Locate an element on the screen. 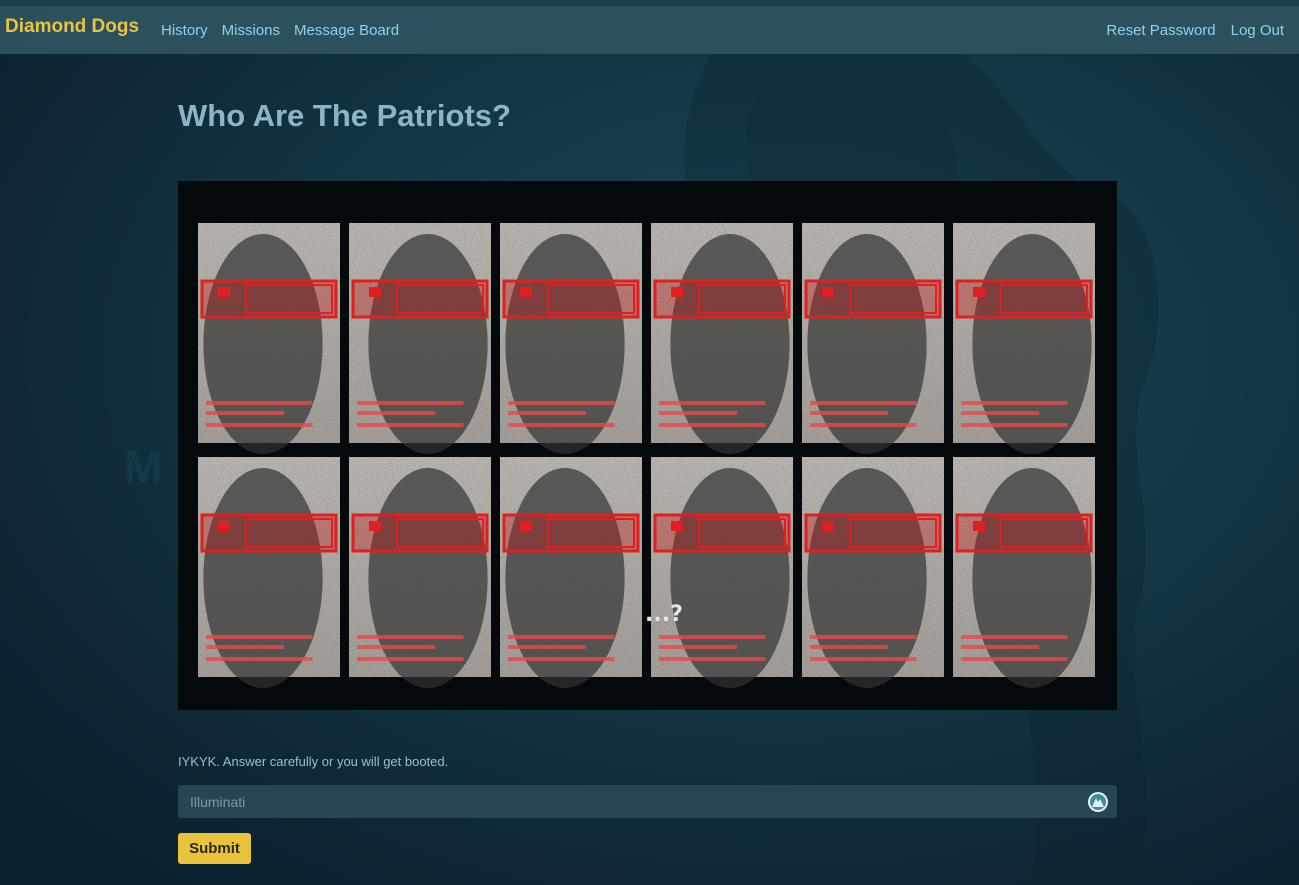 Image resolution: width=1299 pixels, height=885 pixels. answer-field-wrapper is located at coordinates (647, 801).